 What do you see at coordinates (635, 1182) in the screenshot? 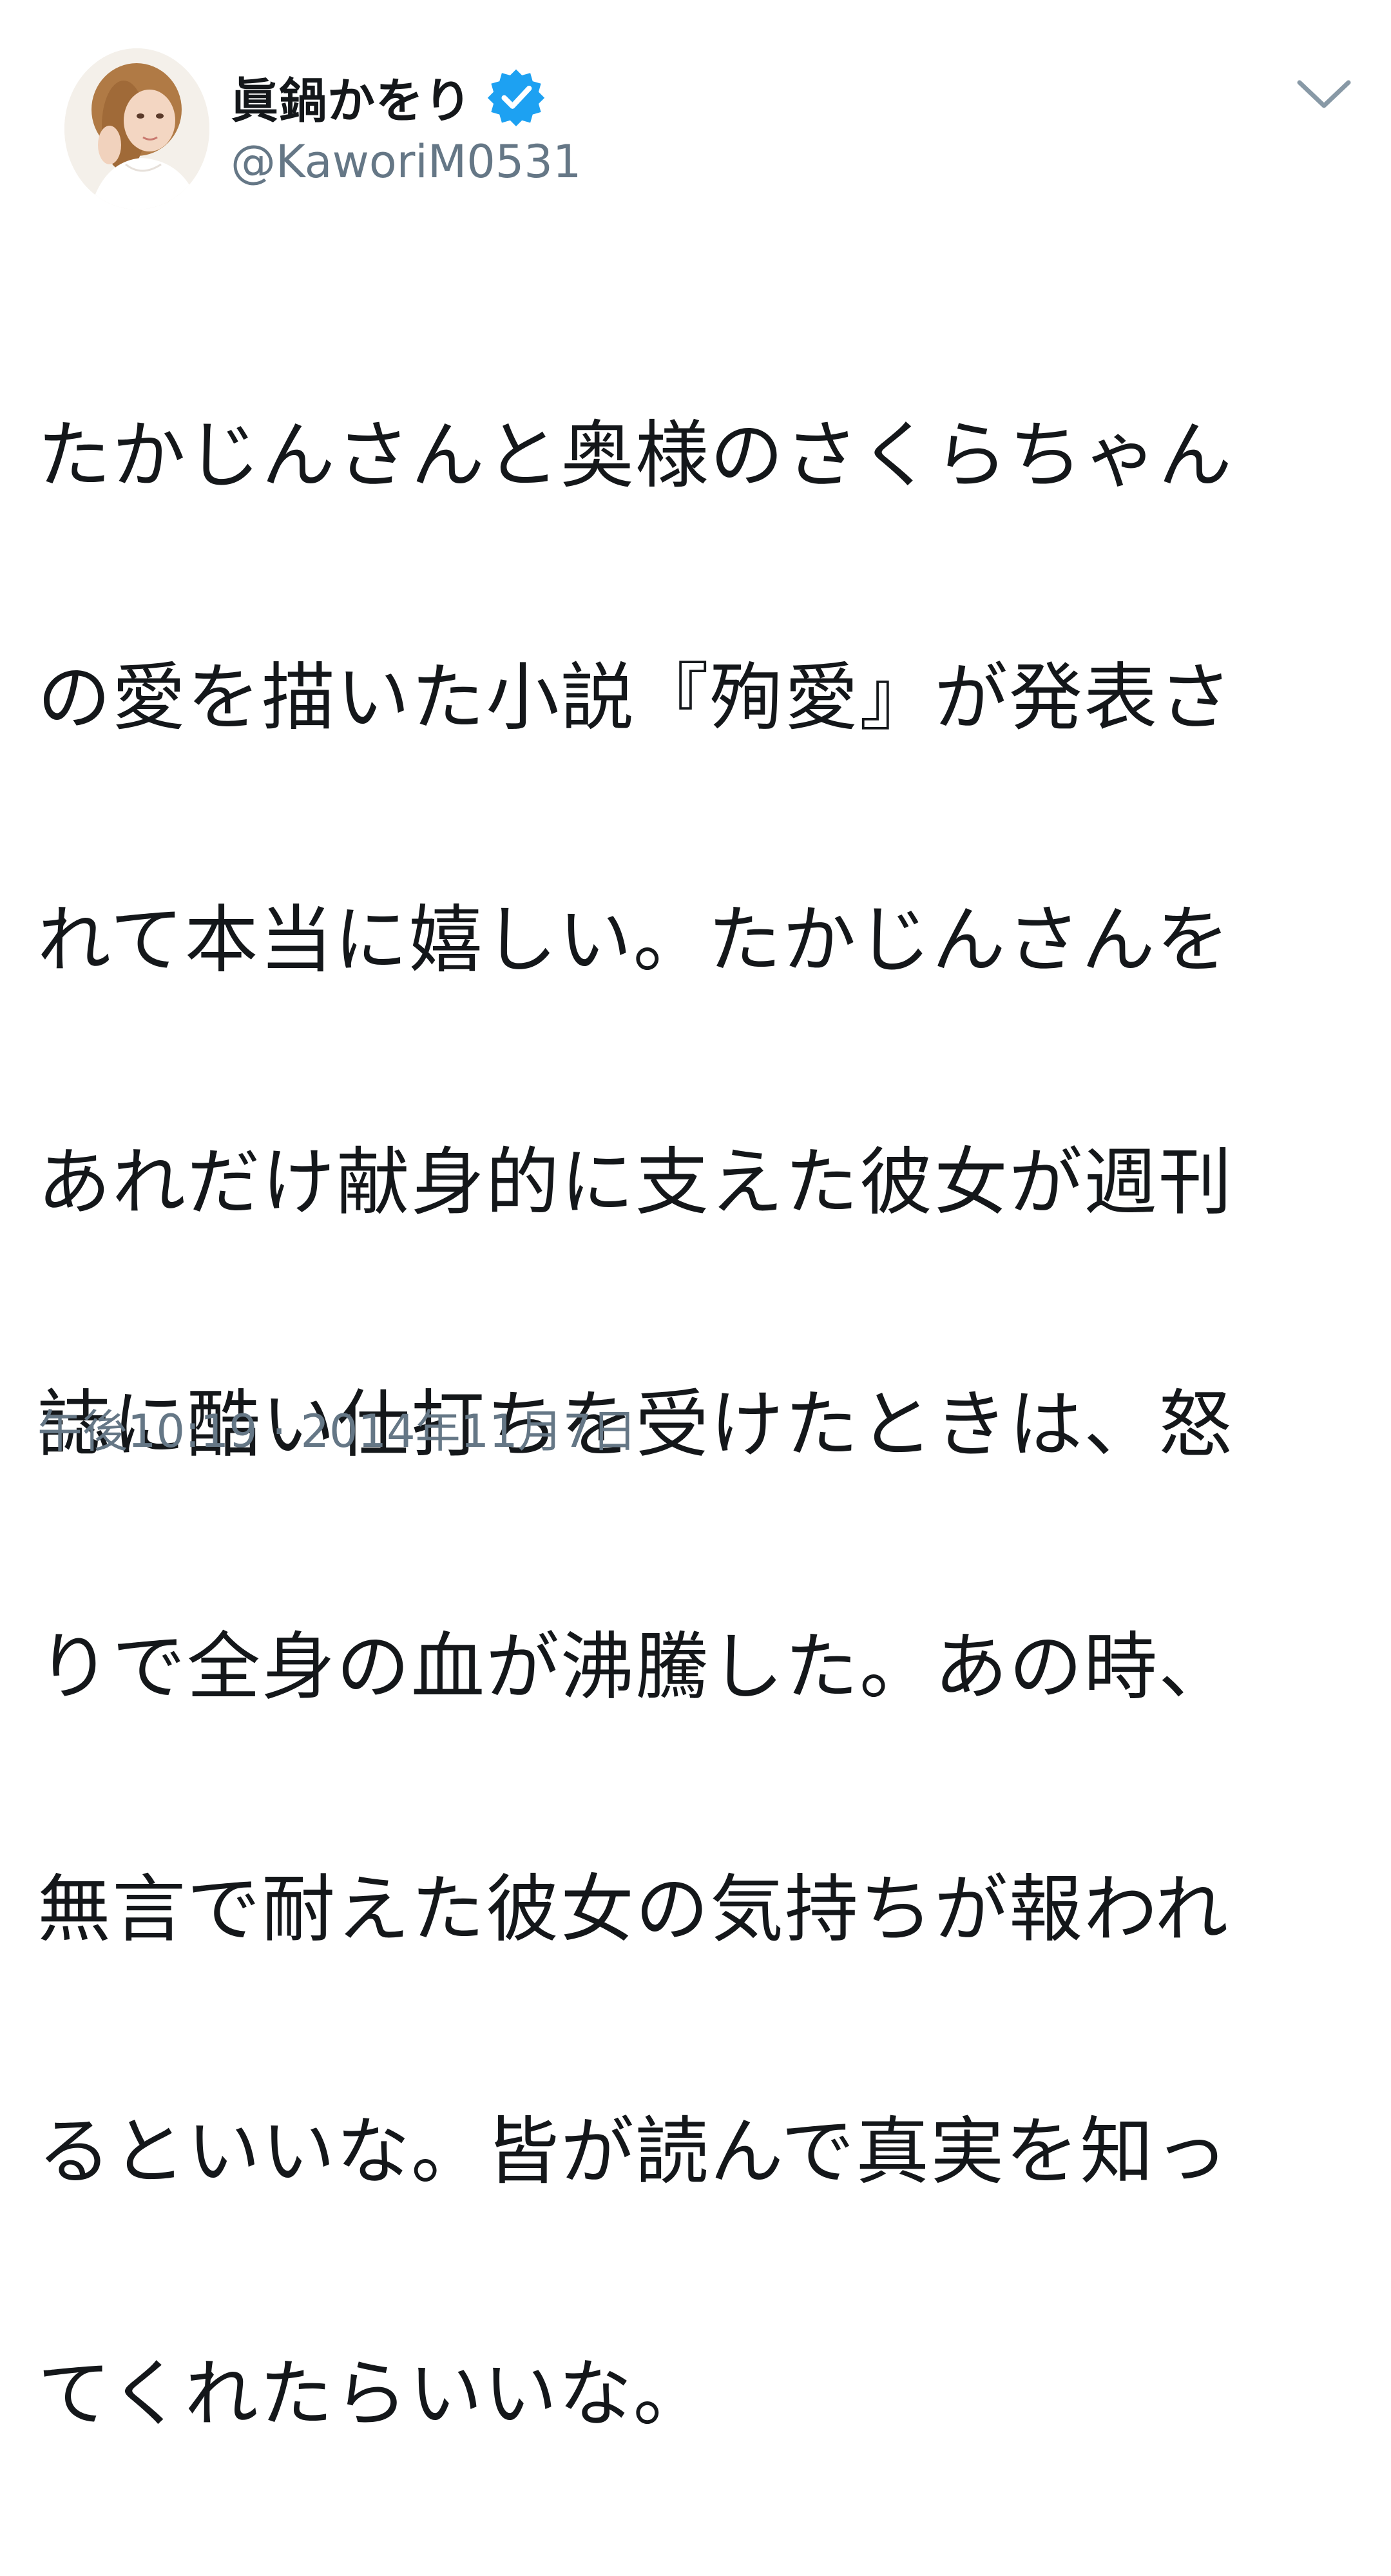
I see `tweet-text-line: あれだけ献身的に支えた彼女が週刊` at bounding box center [635, 1182].